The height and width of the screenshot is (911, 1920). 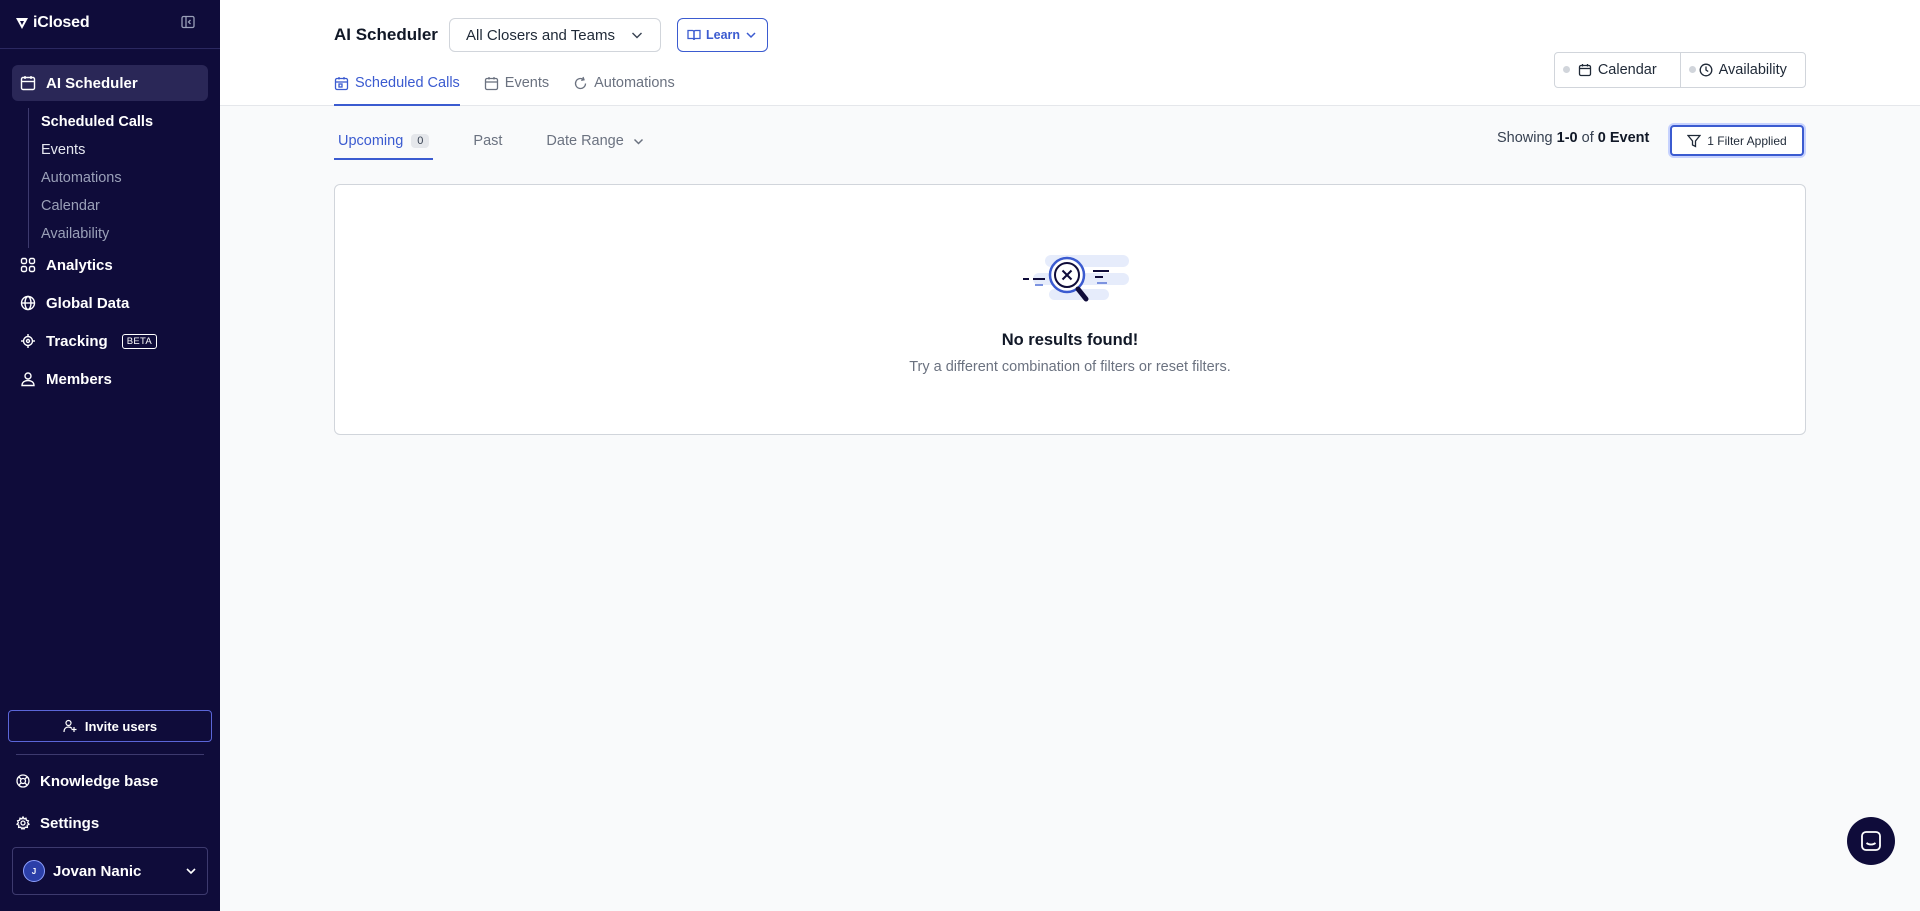 What do you see at coordinates (1706, 70) in the screenshot?
I see `clock-icon` at bounding box center [1706, 70].